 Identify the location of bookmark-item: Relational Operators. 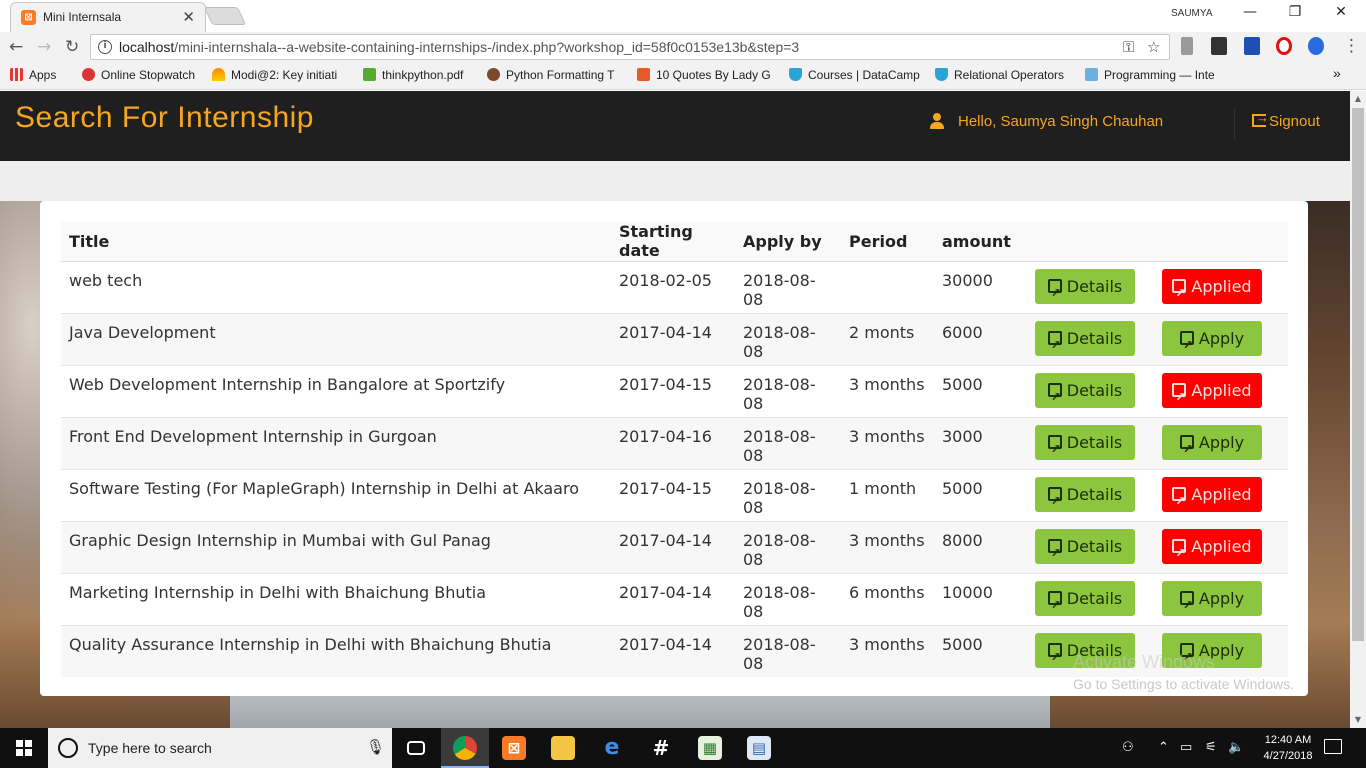
(999, 75).